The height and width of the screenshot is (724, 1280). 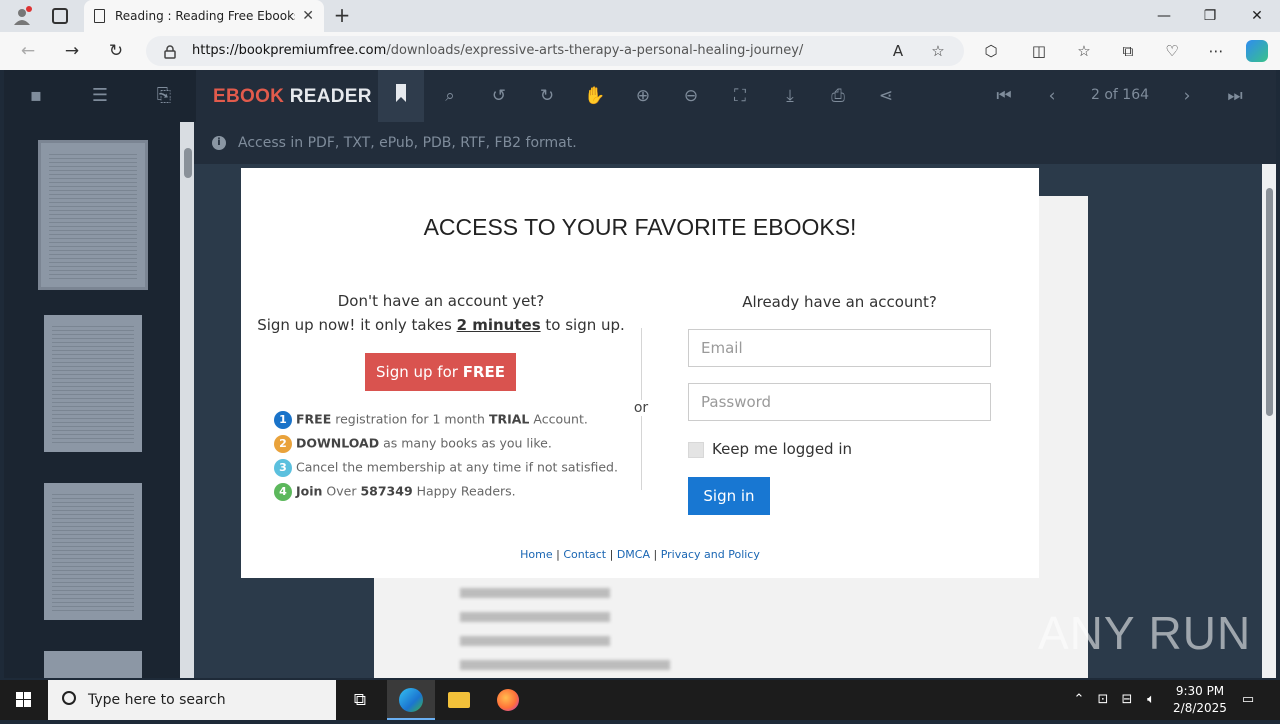 I want to click on page-icon, so click(x=99, y=16).